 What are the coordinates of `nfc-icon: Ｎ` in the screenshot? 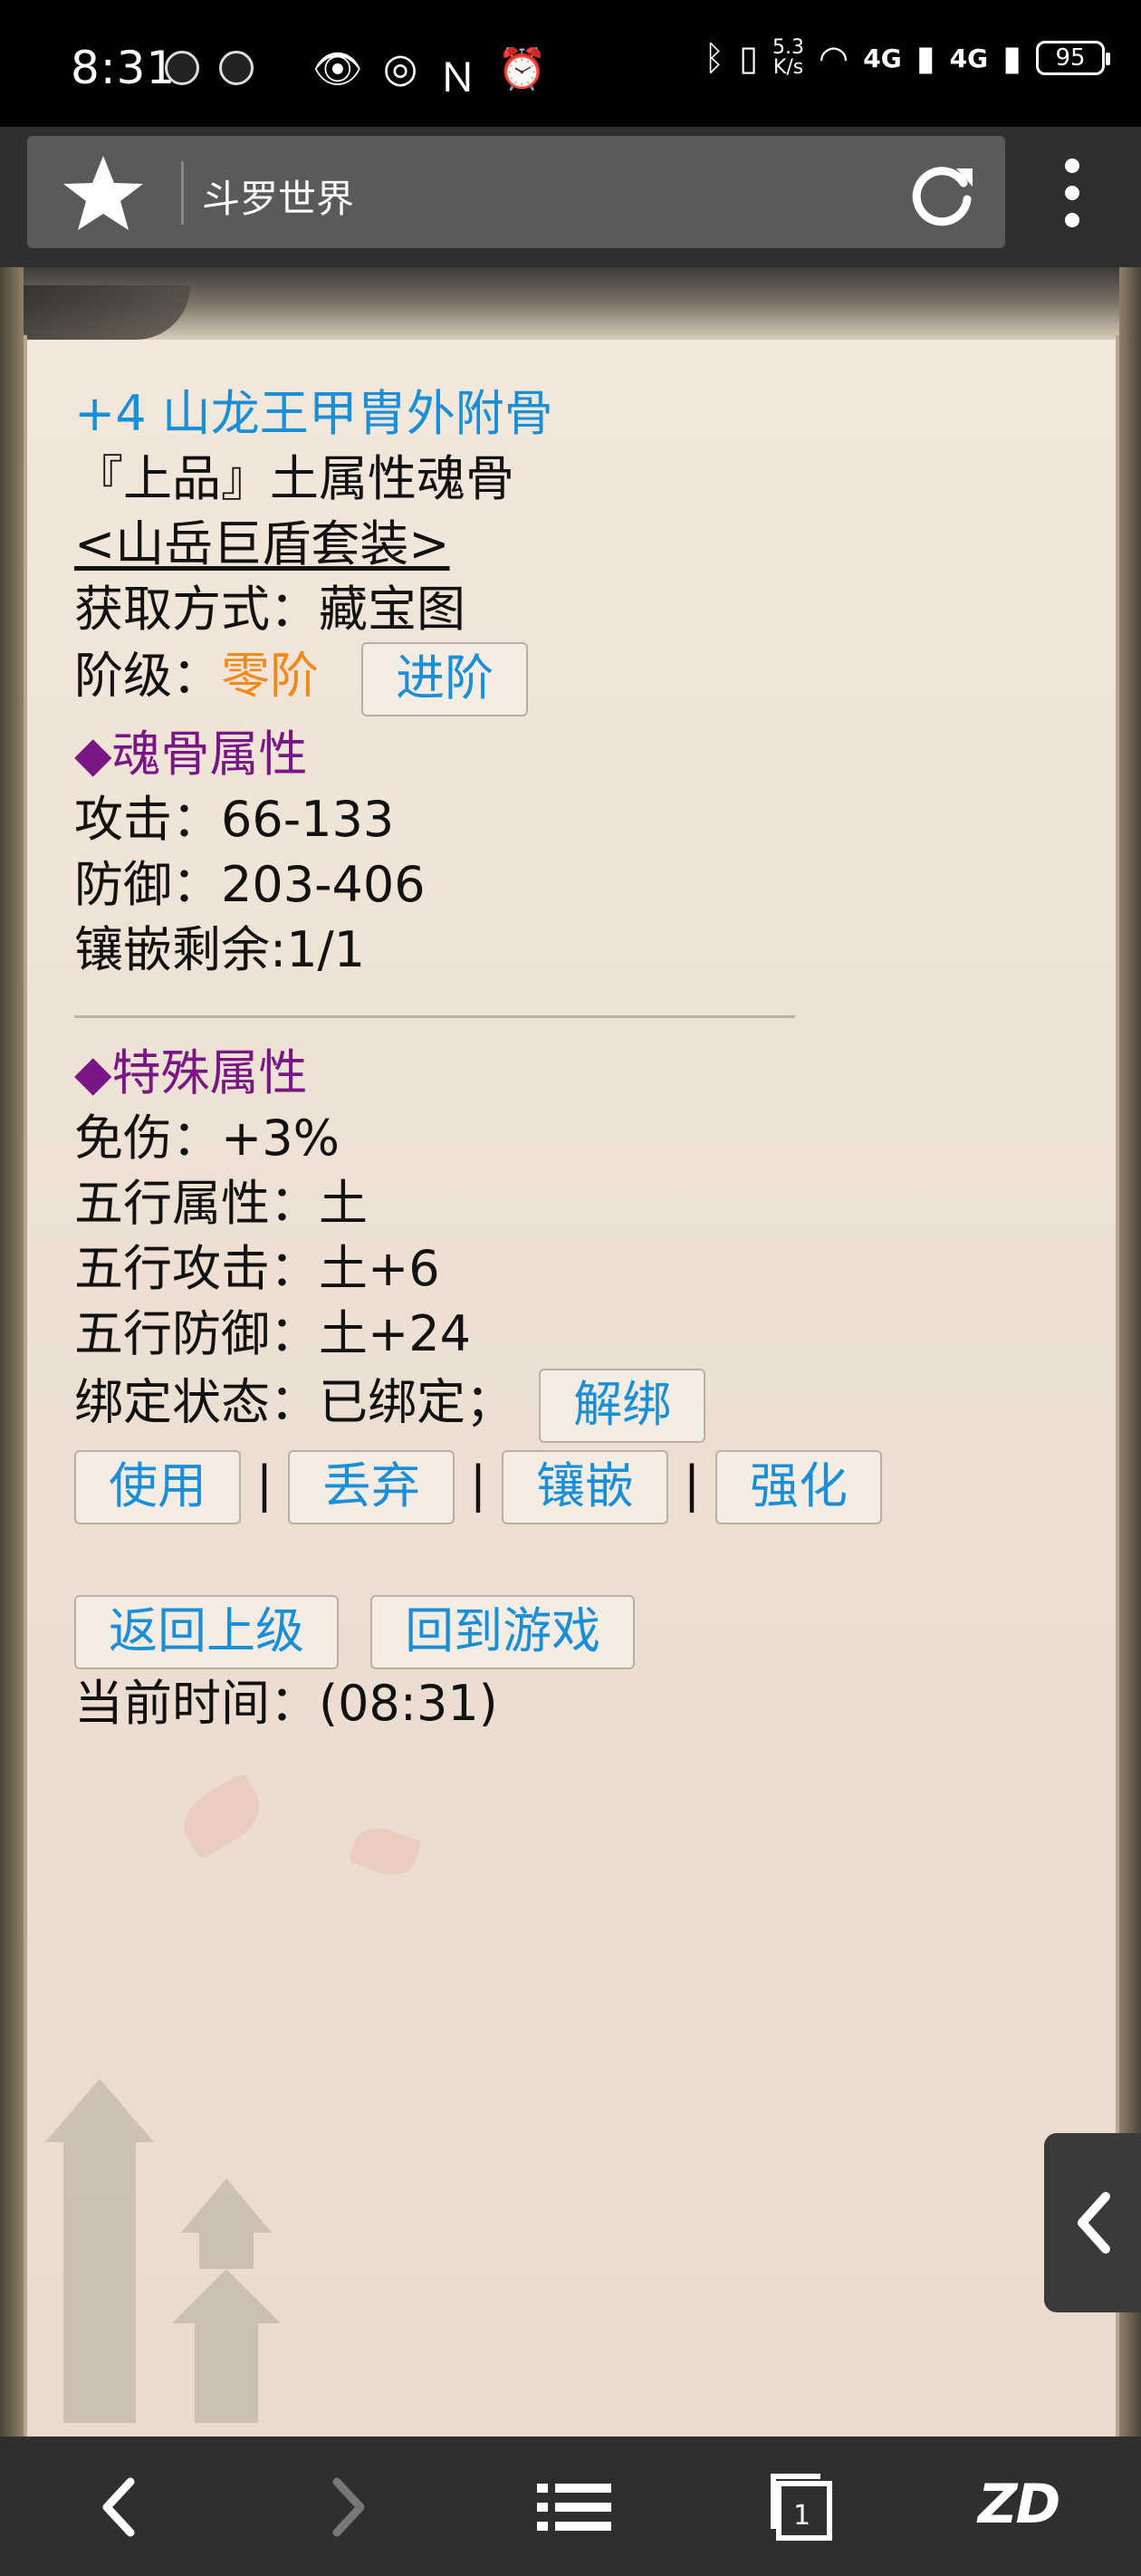 It's located at (457, 78).